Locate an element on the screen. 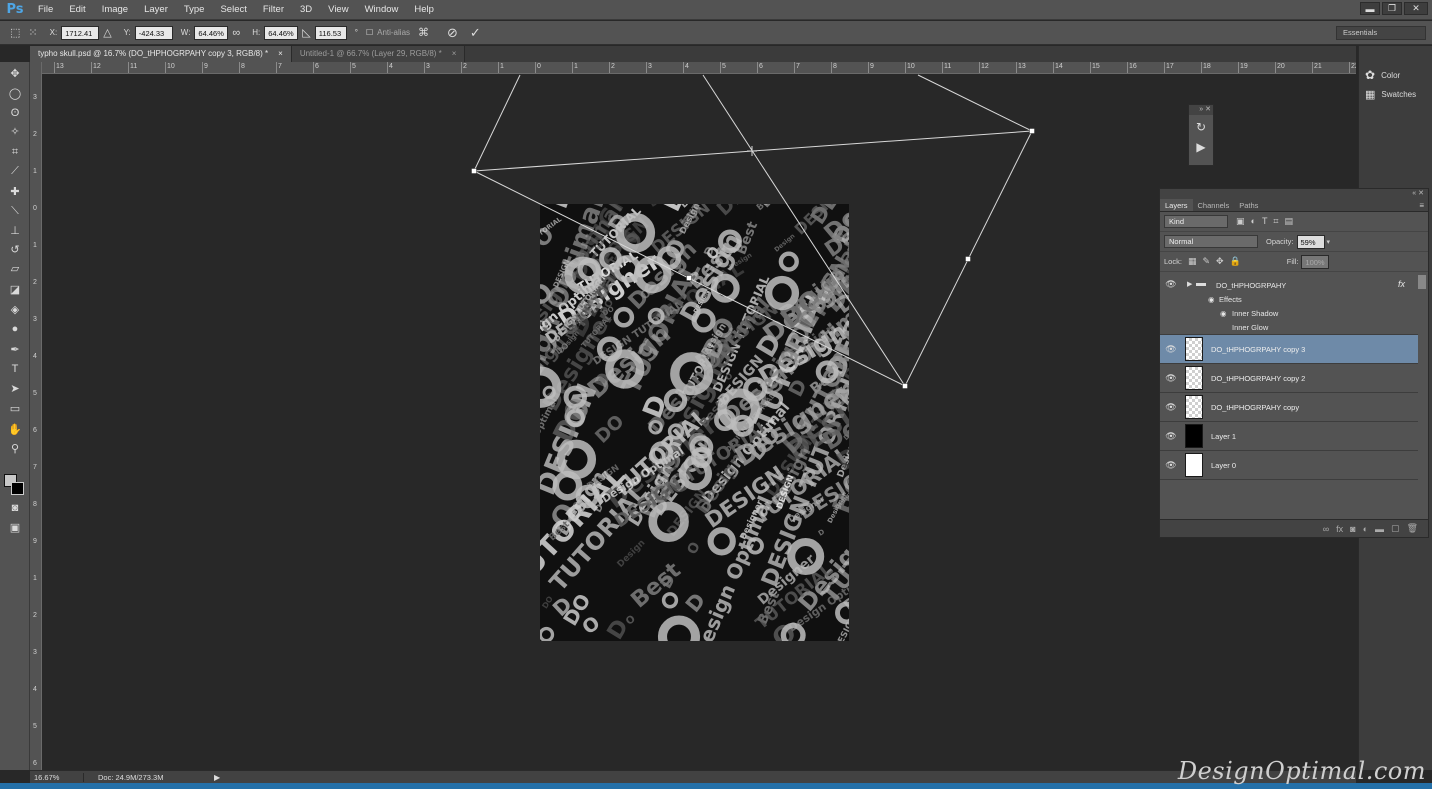 The image size is (1432, 789). fill-input: 100% is located at coordinates (1315, 261).